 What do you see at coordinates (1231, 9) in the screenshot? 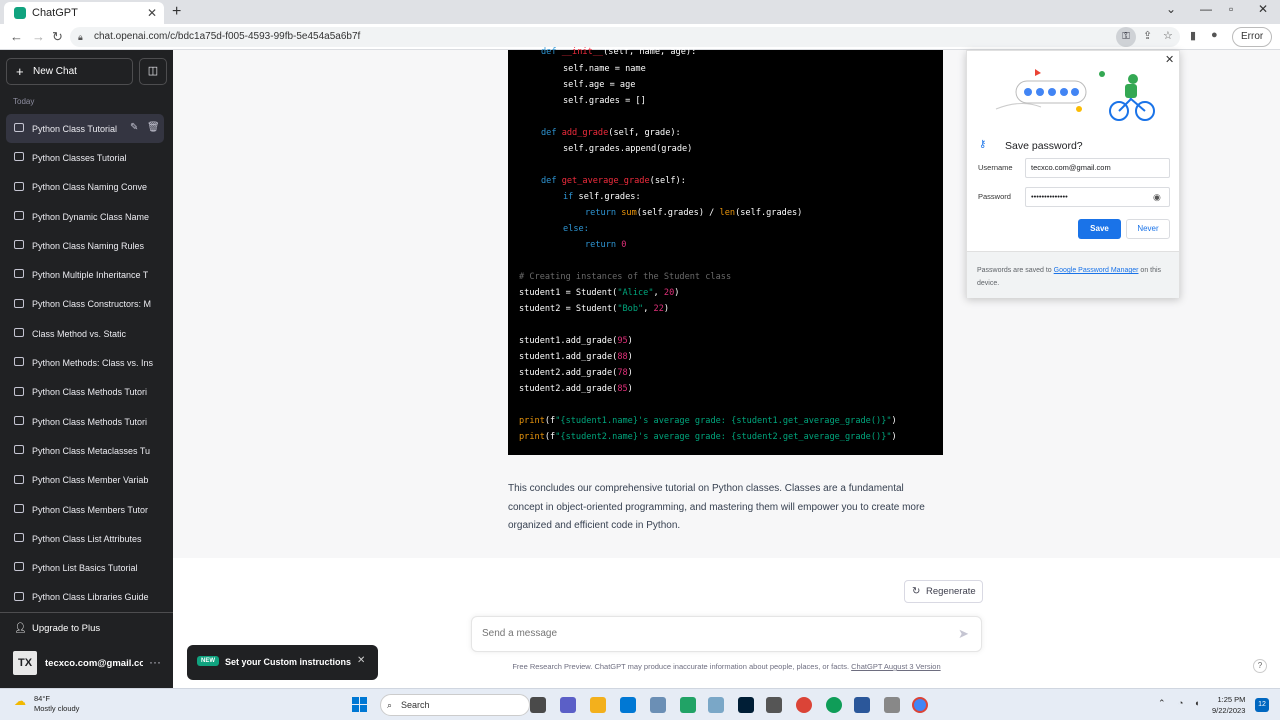
I see `restore-icon: ▫` at bounding box center [1231, 9].